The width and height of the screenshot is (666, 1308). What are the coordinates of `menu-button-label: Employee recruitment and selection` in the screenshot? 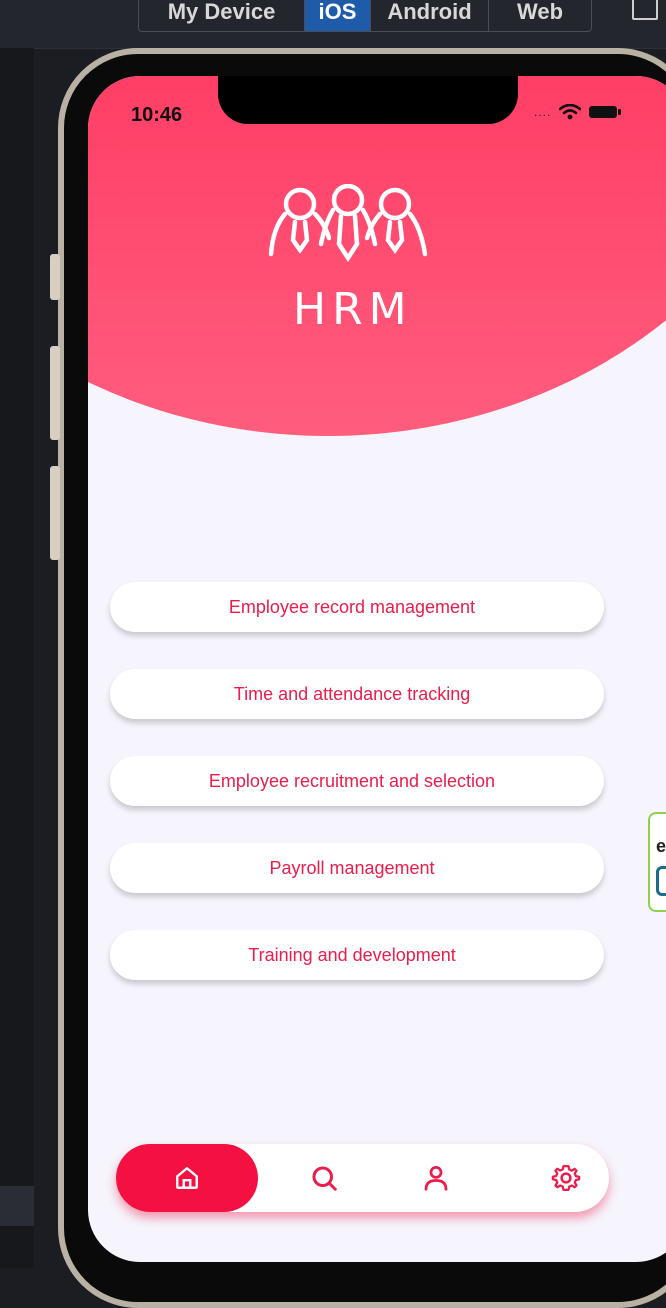 It's located at (352, 780).